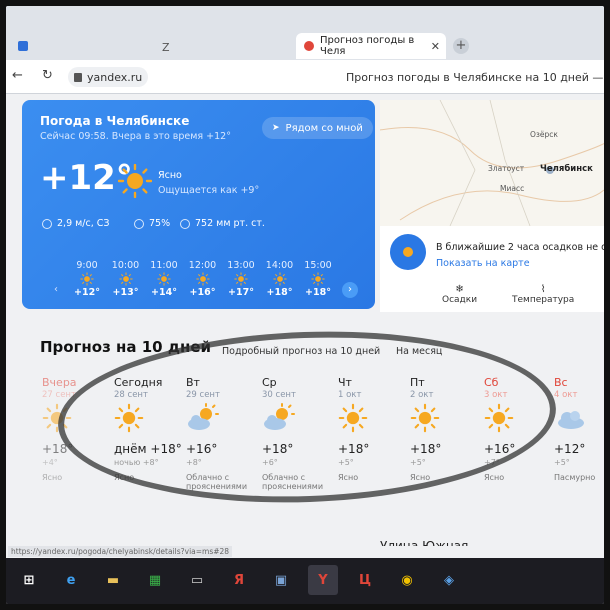 Image resolution: width=610 pixels, height=610 pixels. I want to click on reload-icon: ↻, so click(47, 75).